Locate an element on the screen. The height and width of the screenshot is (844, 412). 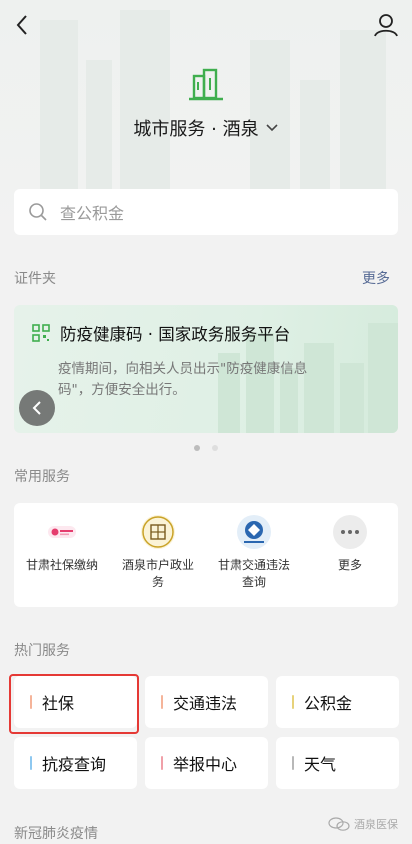
documents-more-link: 更多 is located at coordinates (376, 278).